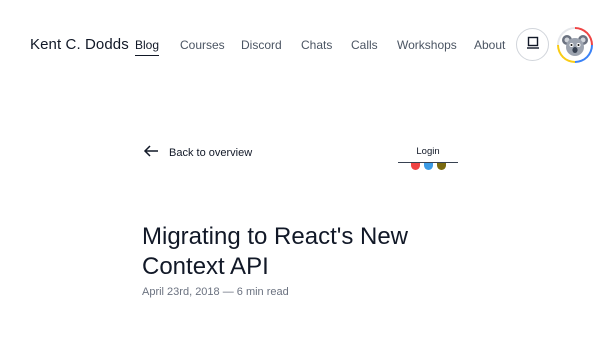  I want to click on monitor-icon, so click(533, 44).